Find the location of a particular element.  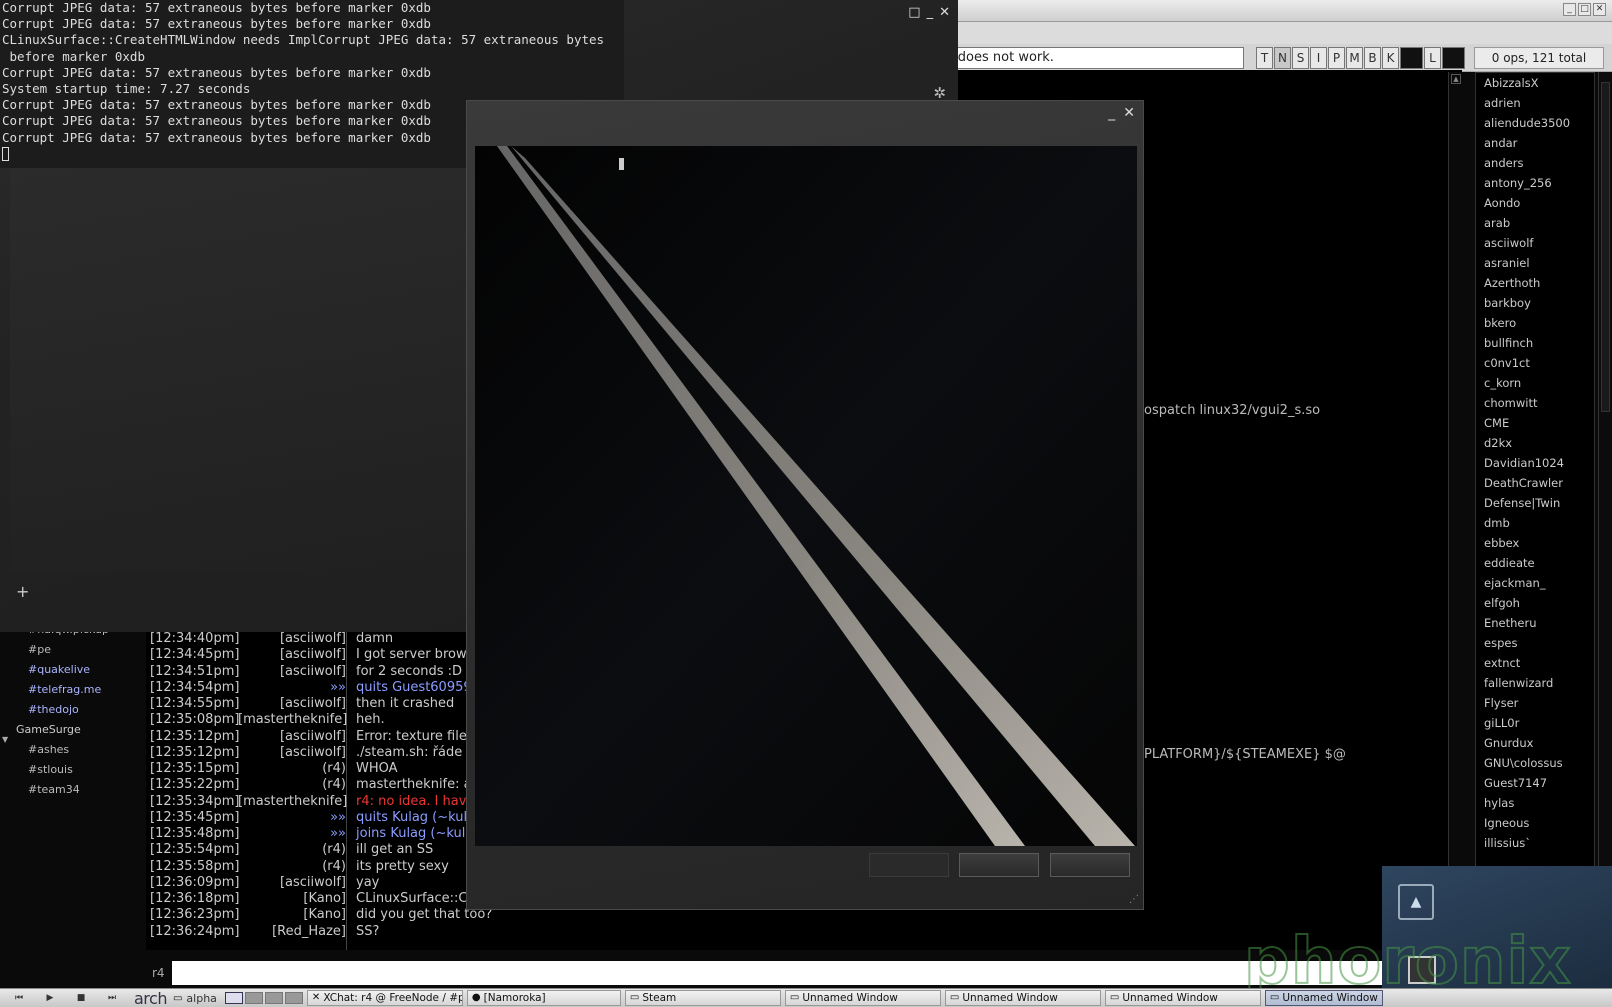

resize-grip-icon: ⋰ is located at coordinates (1134, 899).